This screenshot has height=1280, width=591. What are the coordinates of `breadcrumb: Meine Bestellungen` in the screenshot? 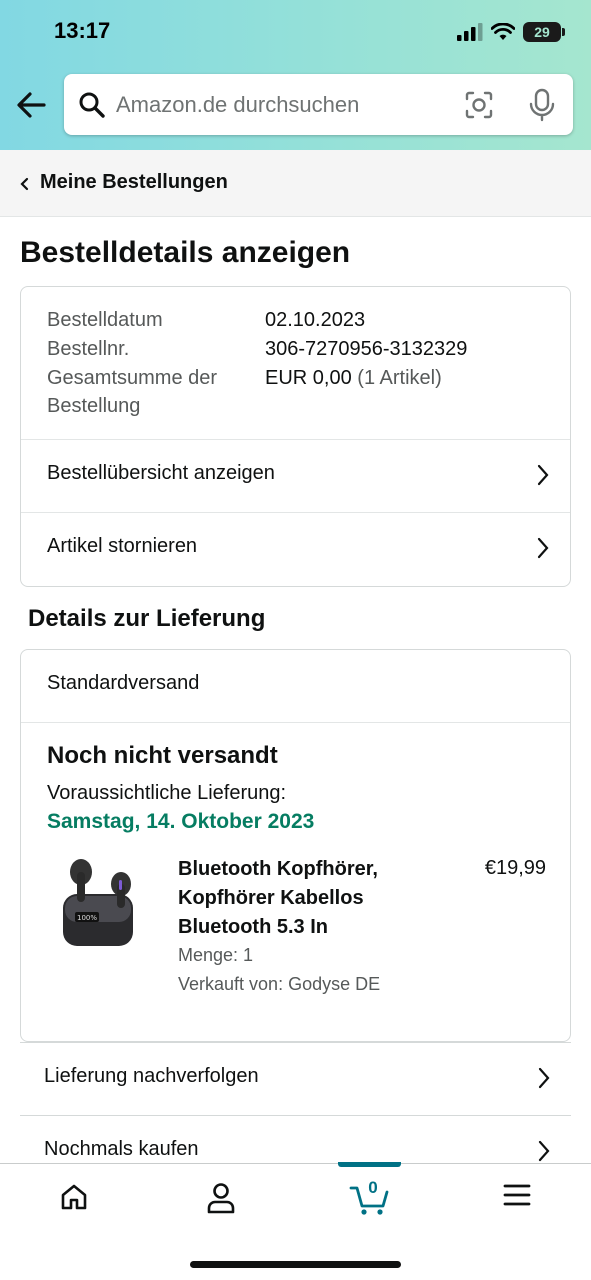 It's located at (295, 183).